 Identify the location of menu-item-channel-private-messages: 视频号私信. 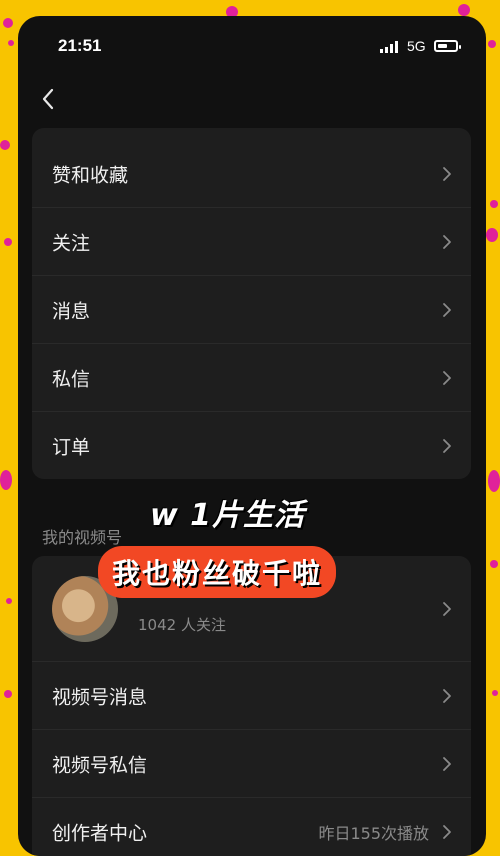
(251, 764).